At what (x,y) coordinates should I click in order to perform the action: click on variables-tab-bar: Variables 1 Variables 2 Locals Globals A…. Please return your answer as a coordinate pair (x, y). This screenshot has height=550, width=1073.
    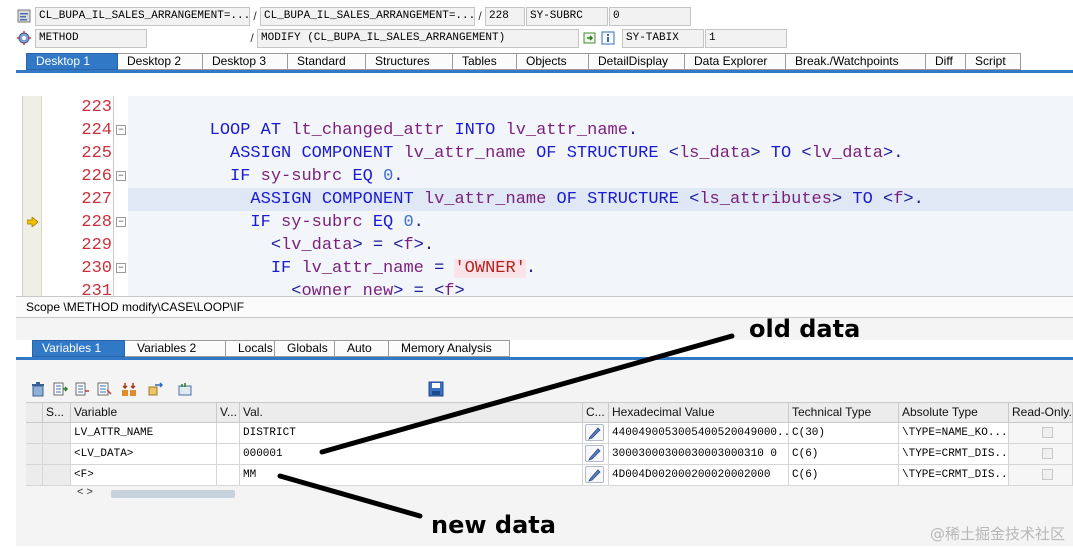
    Looking at the image, I should click on (271, 348).